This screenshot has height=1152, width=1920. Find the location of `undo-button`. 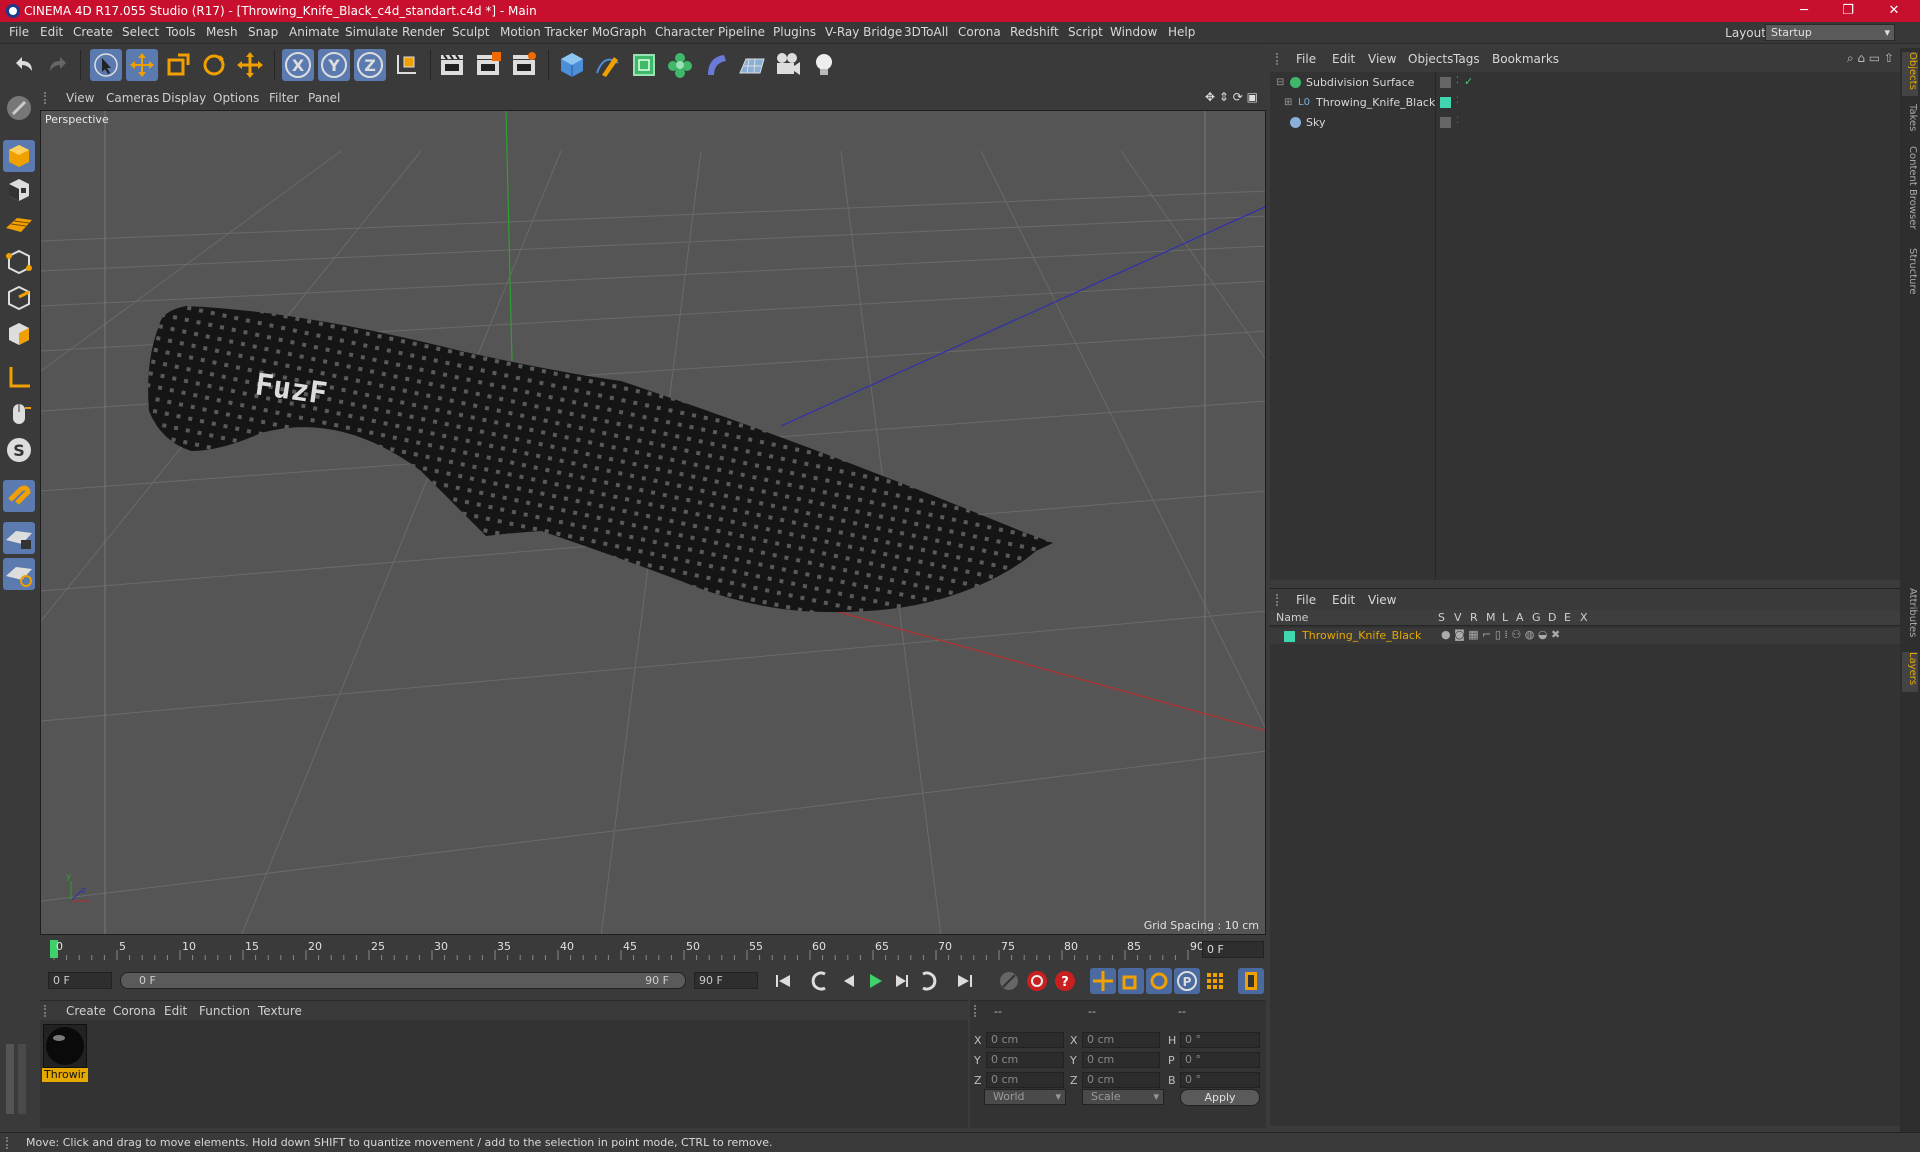

undo-button is located at coordinates (24, 65).